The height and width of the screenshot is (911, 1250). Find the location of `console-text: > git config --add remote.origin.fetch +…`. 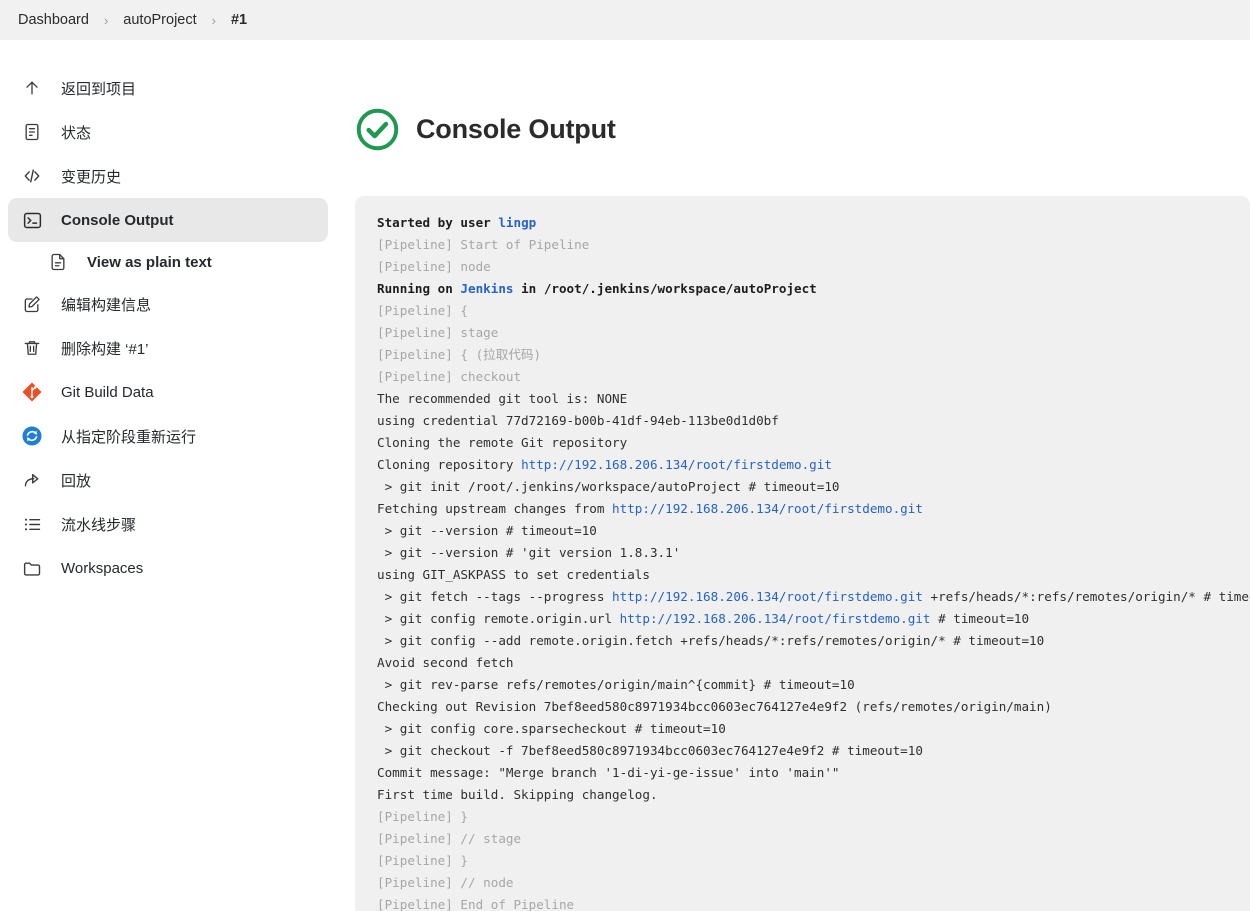

console-text: > git config --add remote.origin.fetch +… is located at coordinates (711, 641).